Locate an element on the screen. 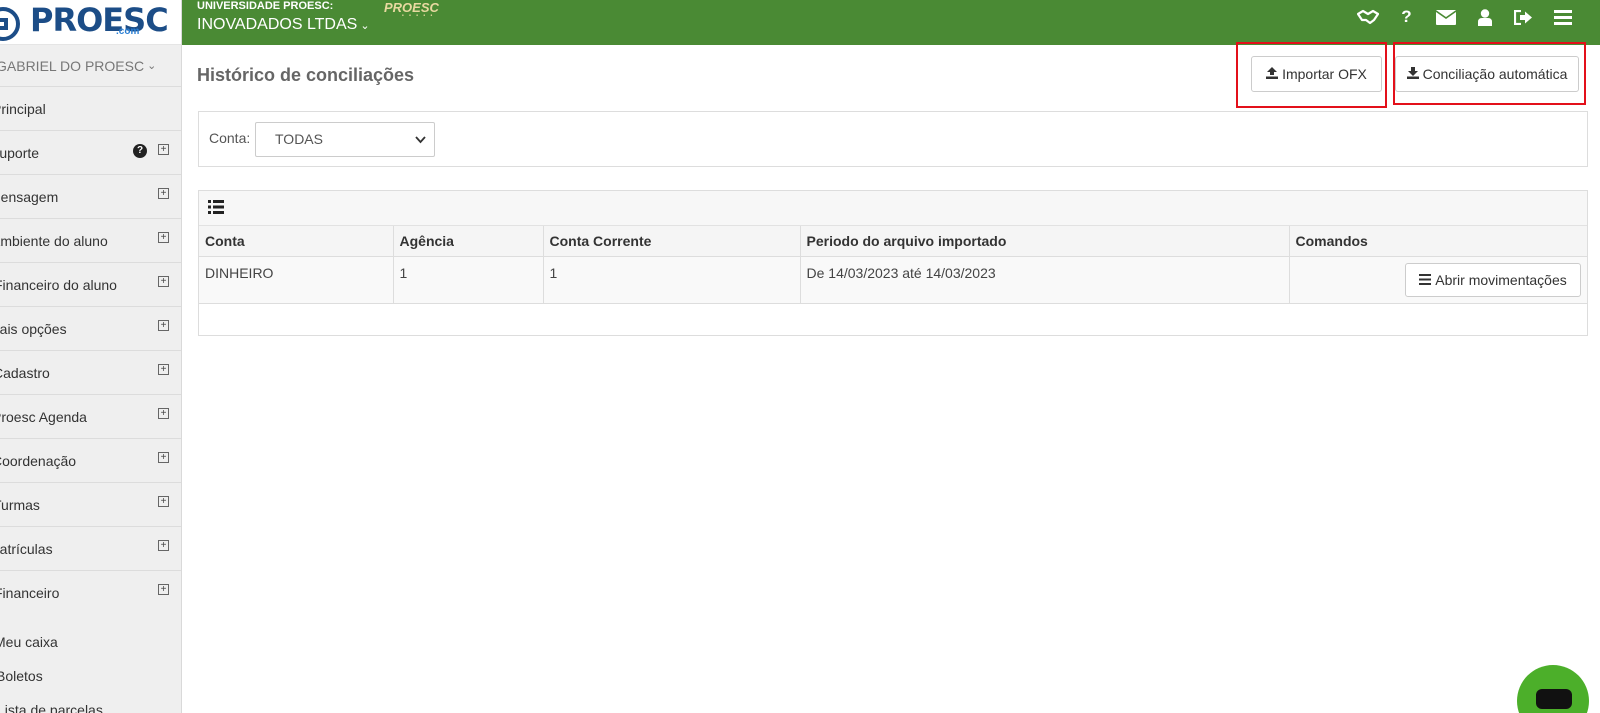 This screenshot has width=1600, height=713. user-menu: GABRIEL DO PROESC ⌄ is located at coordinates (90, 66).